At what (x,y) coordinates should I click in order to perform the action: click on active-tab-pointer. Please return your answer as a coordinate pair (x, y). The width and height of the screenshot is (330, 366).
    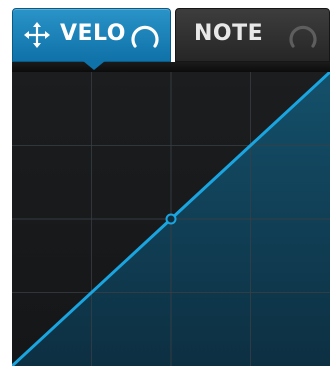
    Looking at the image, I should click on (94, 65).